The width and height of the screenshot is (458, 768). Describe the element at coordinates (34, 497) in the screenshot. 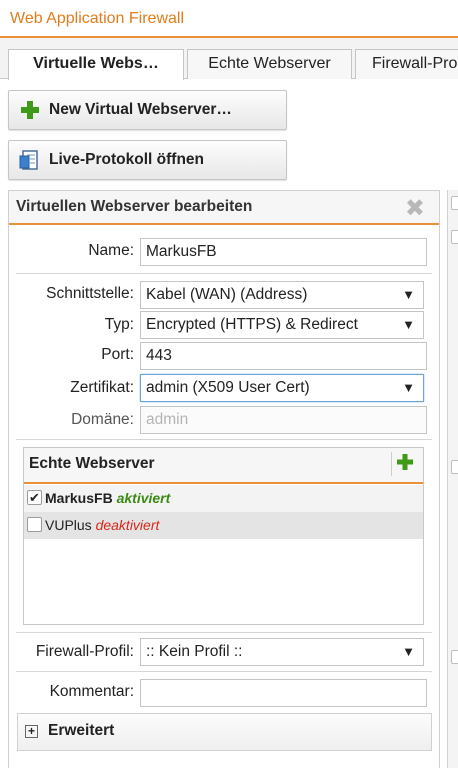

I see `enabled-checkbox: ✔` at that location.